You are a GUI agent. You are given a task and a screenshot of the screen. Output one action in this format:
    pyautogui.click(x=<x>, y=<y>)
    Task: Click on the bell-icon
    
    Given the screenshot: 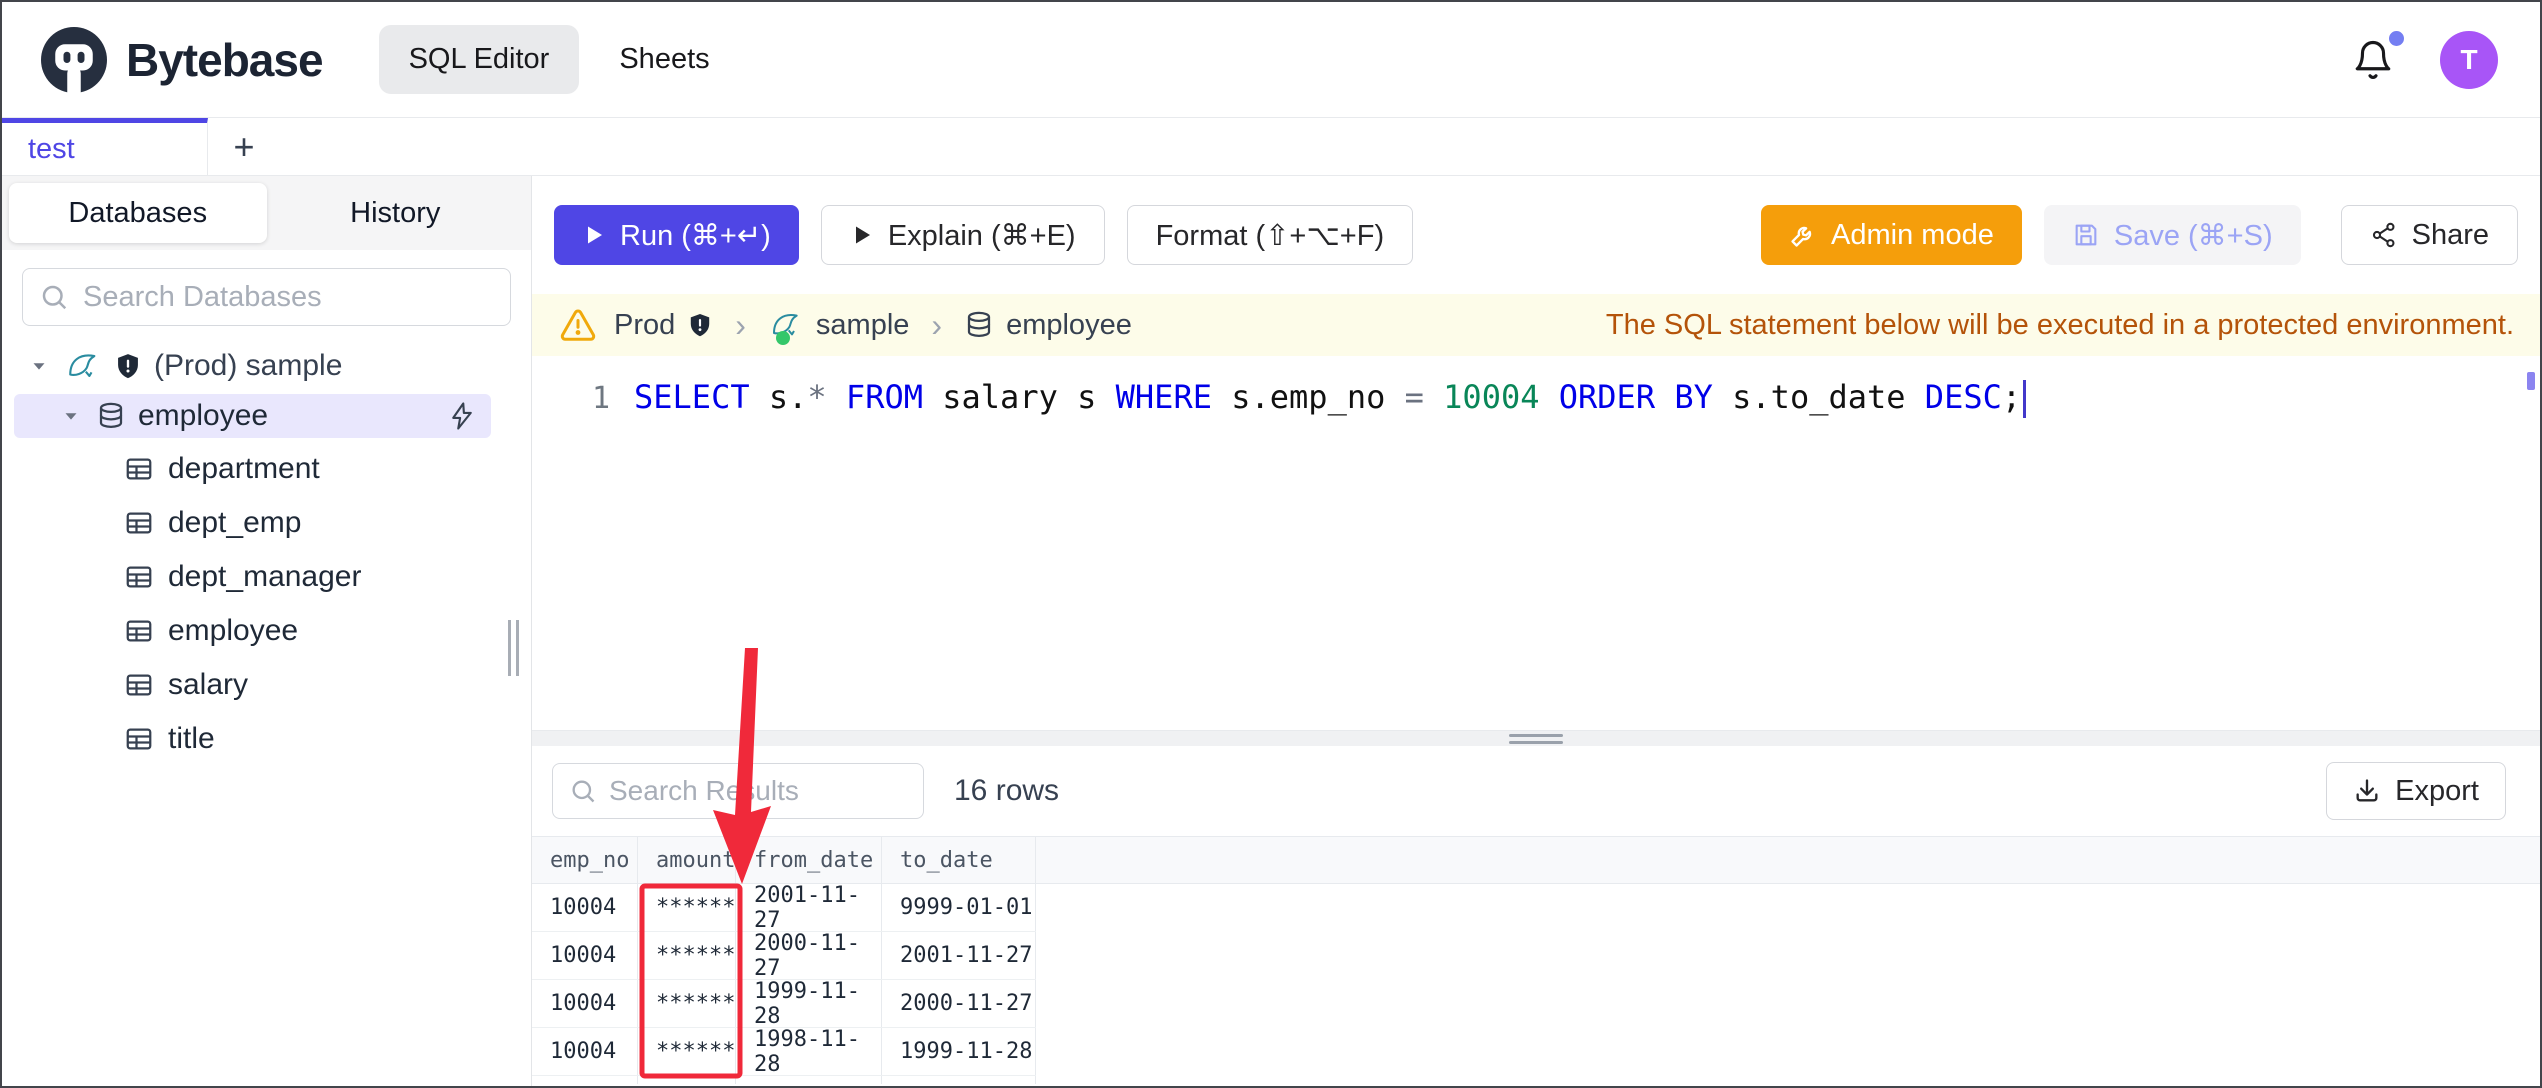 What is the action you would take?
    pyautogui.click(x=2373, y=60)
    